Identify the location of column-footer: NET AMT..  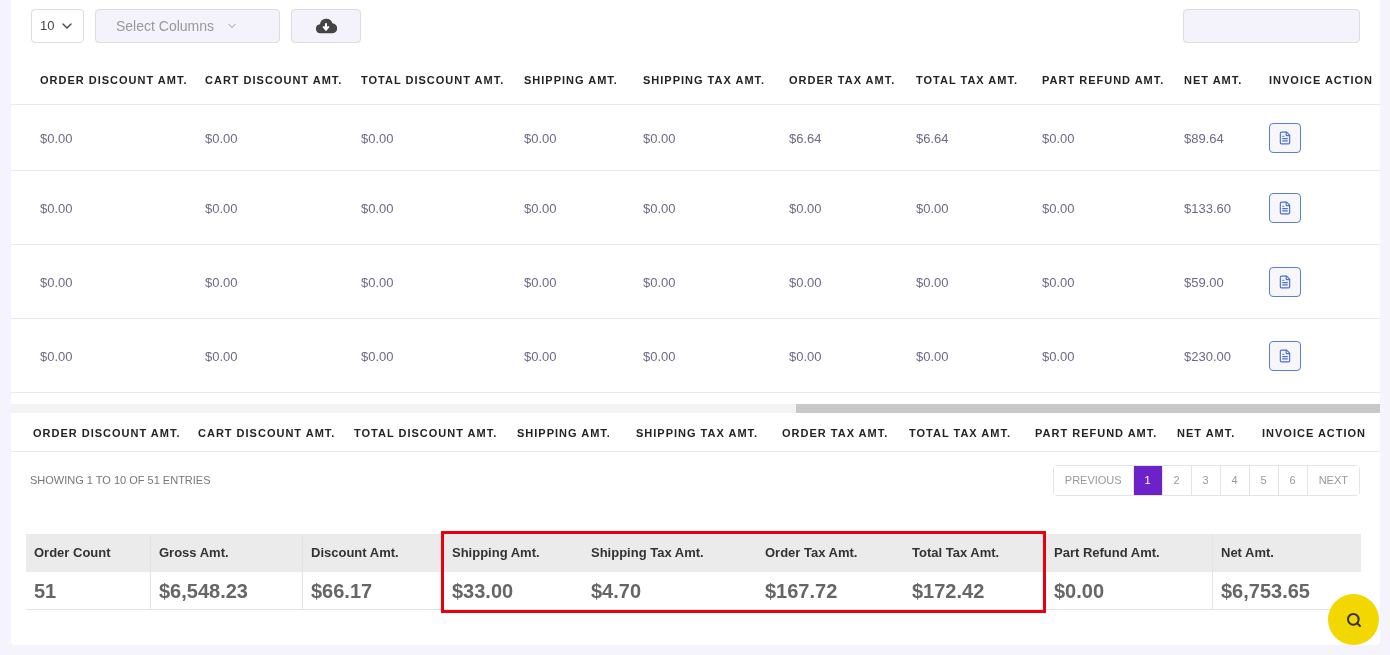
(1206, 433).